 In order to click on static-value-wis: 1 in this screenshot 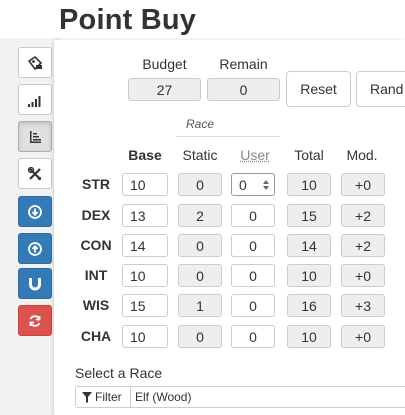, I will do `click(200, 305)`.